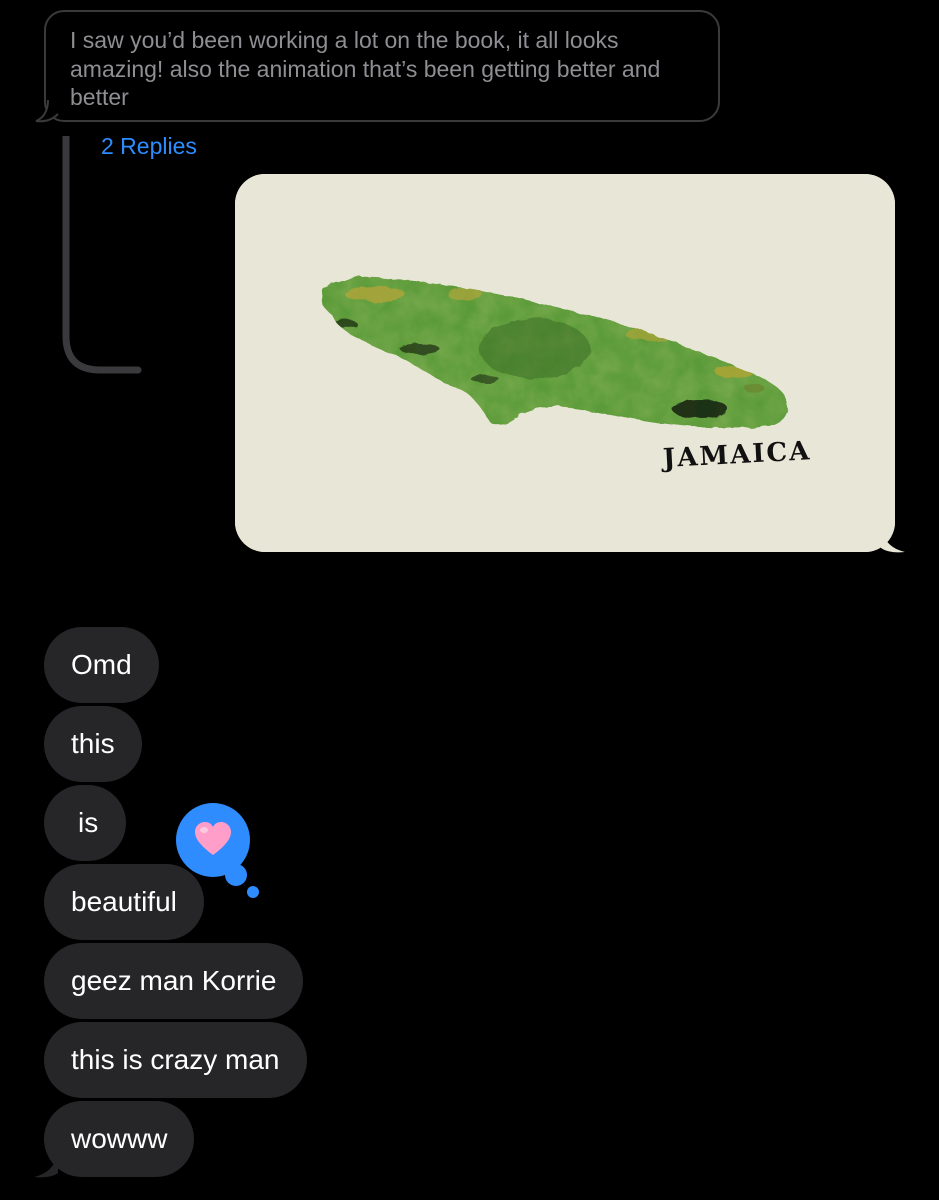 The image size is (939, 1200). What do you see at coordinates (213, 838) in the screenshot?
I see `heart-icon` at bounding box center [213, 838].